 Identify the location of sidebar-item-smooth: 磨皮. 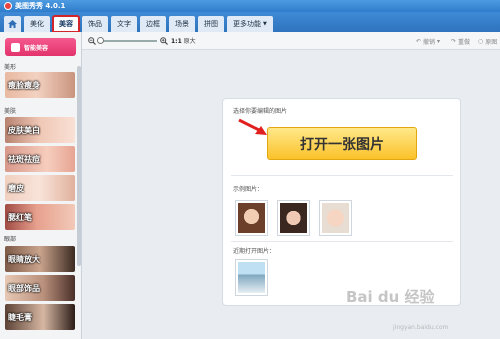
(40, 188).